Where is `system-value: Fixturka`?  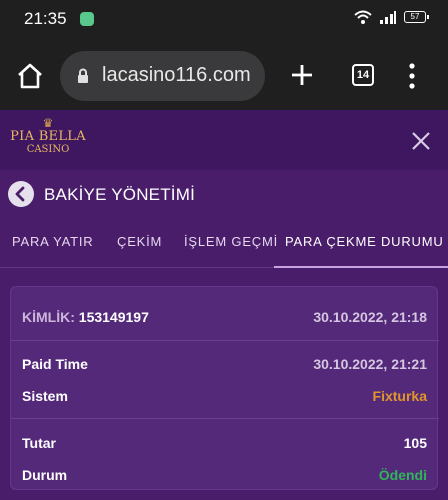
system-value: Fixturka is located at coordinates (399, 396).